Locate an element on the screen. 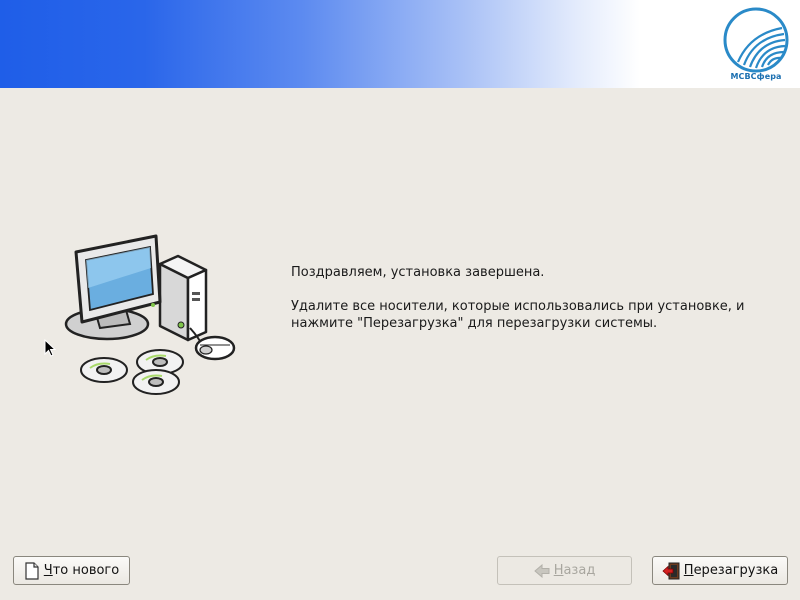 The width and height of the screenshot is (800, 600). reboot-button: Перезагрузка is located at coordinates (720, 570).